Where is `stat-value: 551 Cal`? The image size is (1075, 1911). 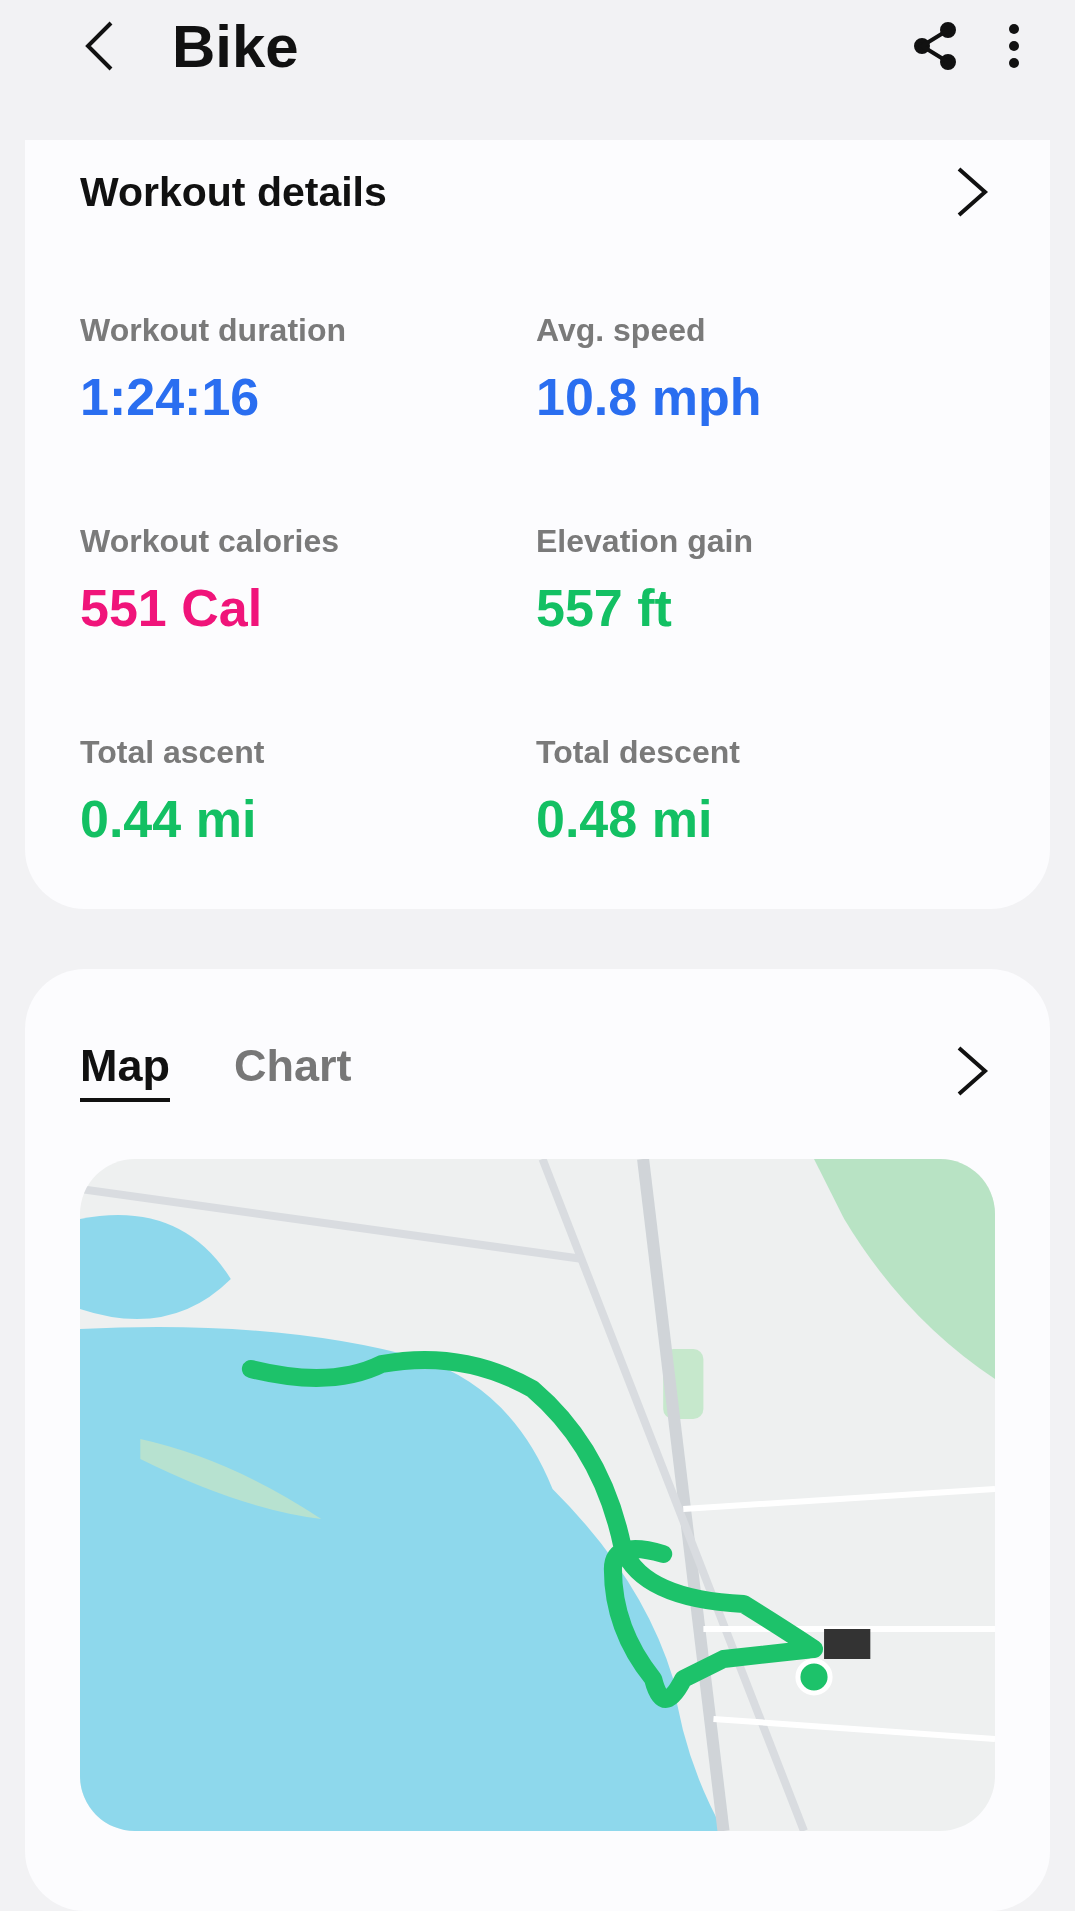
stat-value: 551 Cal is located at coordinates (172, 608).